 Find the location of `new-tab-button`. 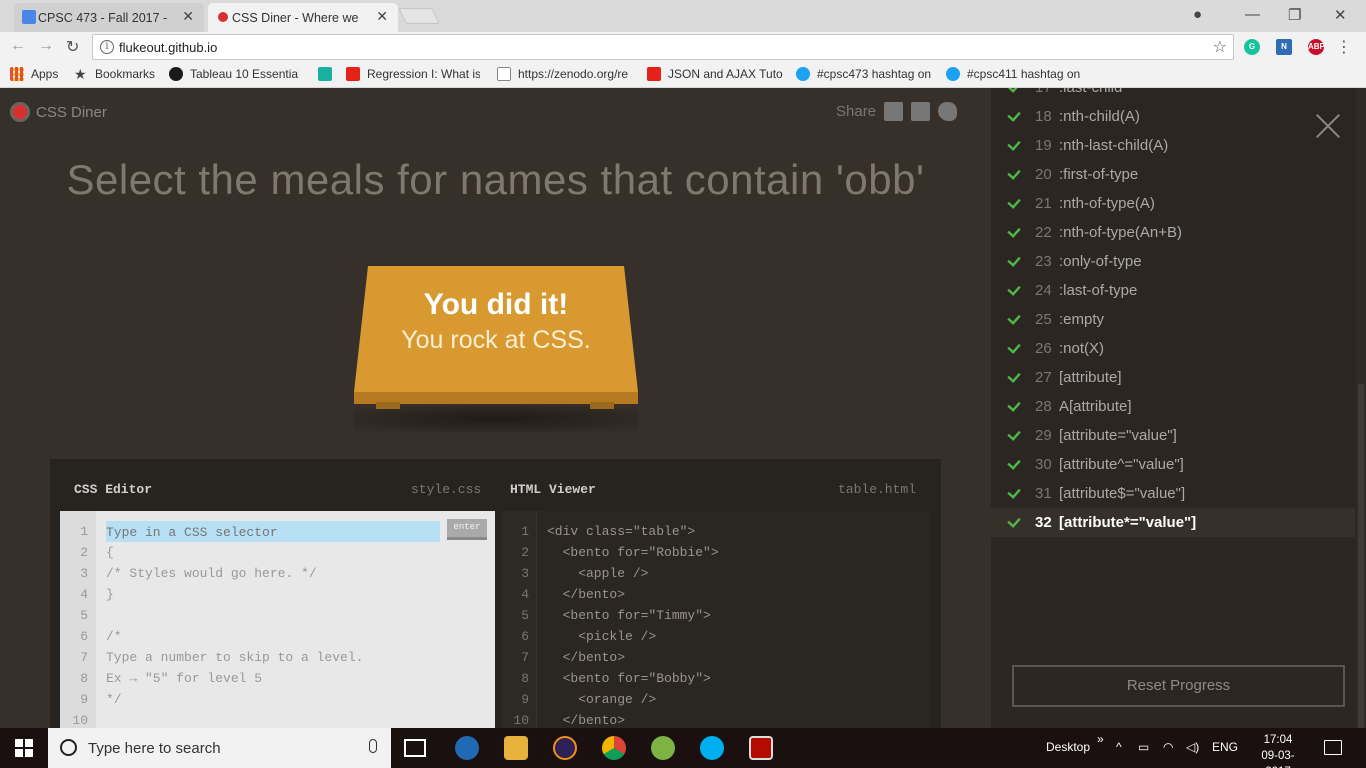

new-tab-button is located at coordinates (419, 16).